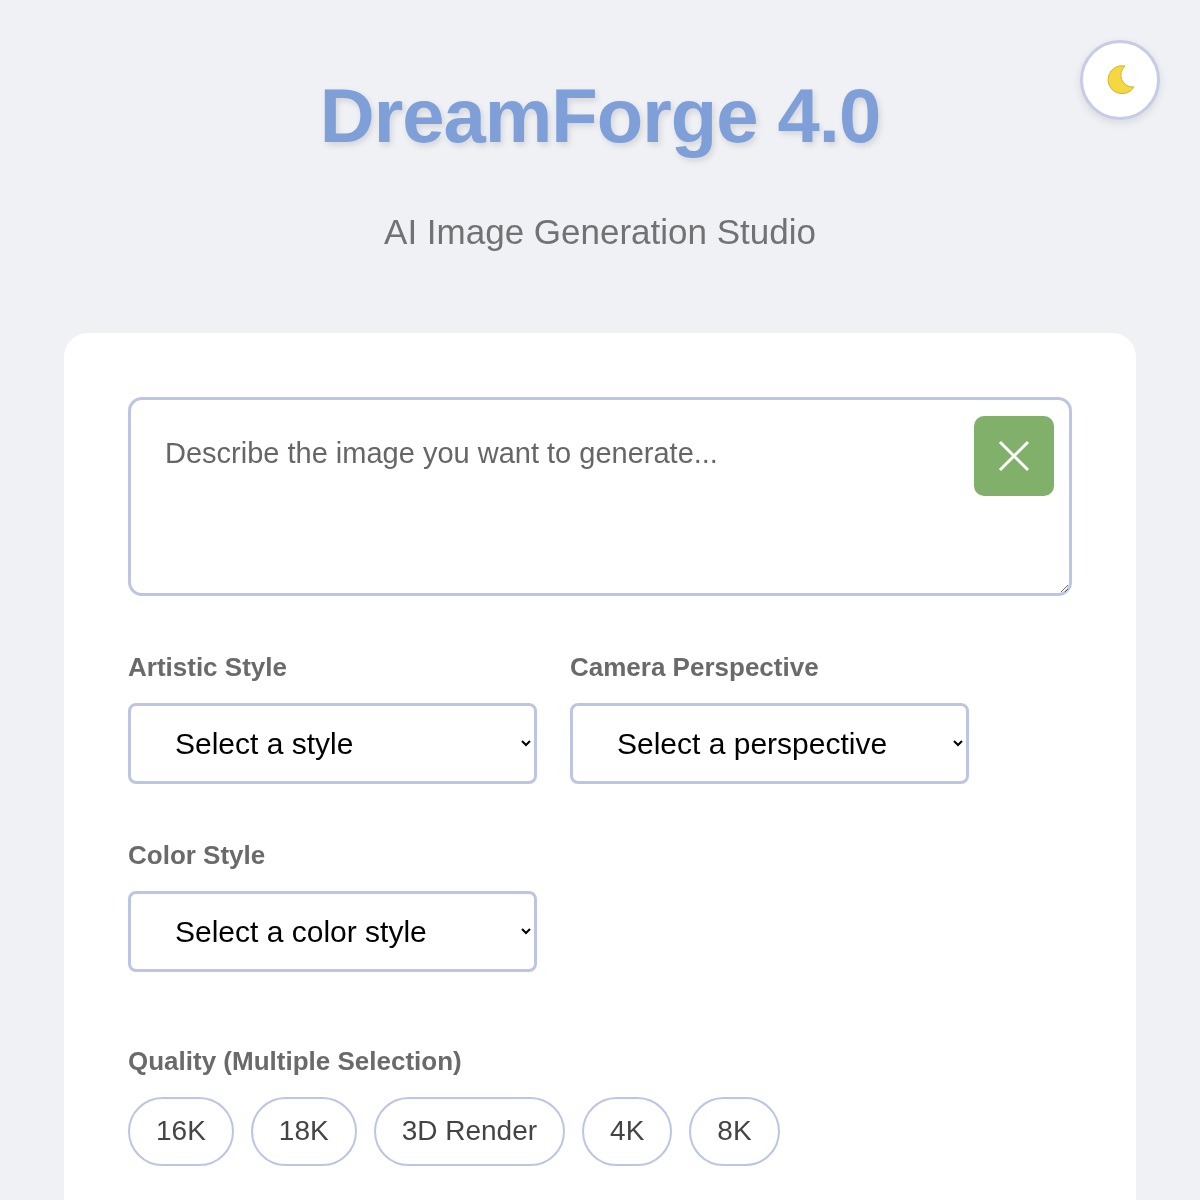  What do you see at coordinates (332, 931) in the screenshot?
I see `dropdown: Select a color style` at bounding box center [332, 931].